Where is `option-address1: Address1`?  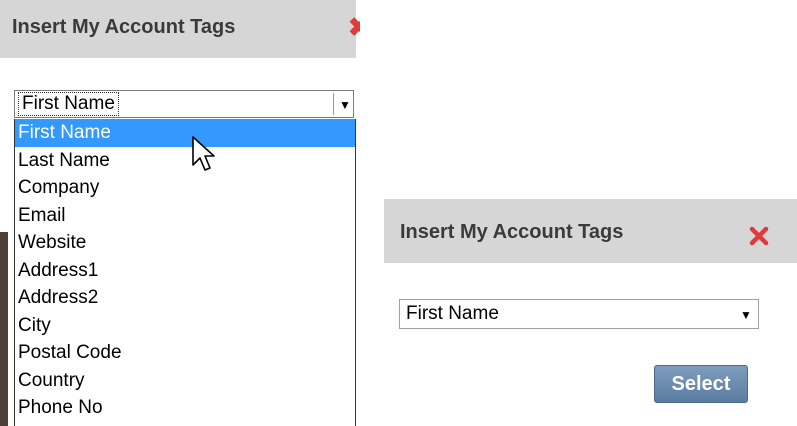
option-address1: Address1 is located at coordinates (185, 271).